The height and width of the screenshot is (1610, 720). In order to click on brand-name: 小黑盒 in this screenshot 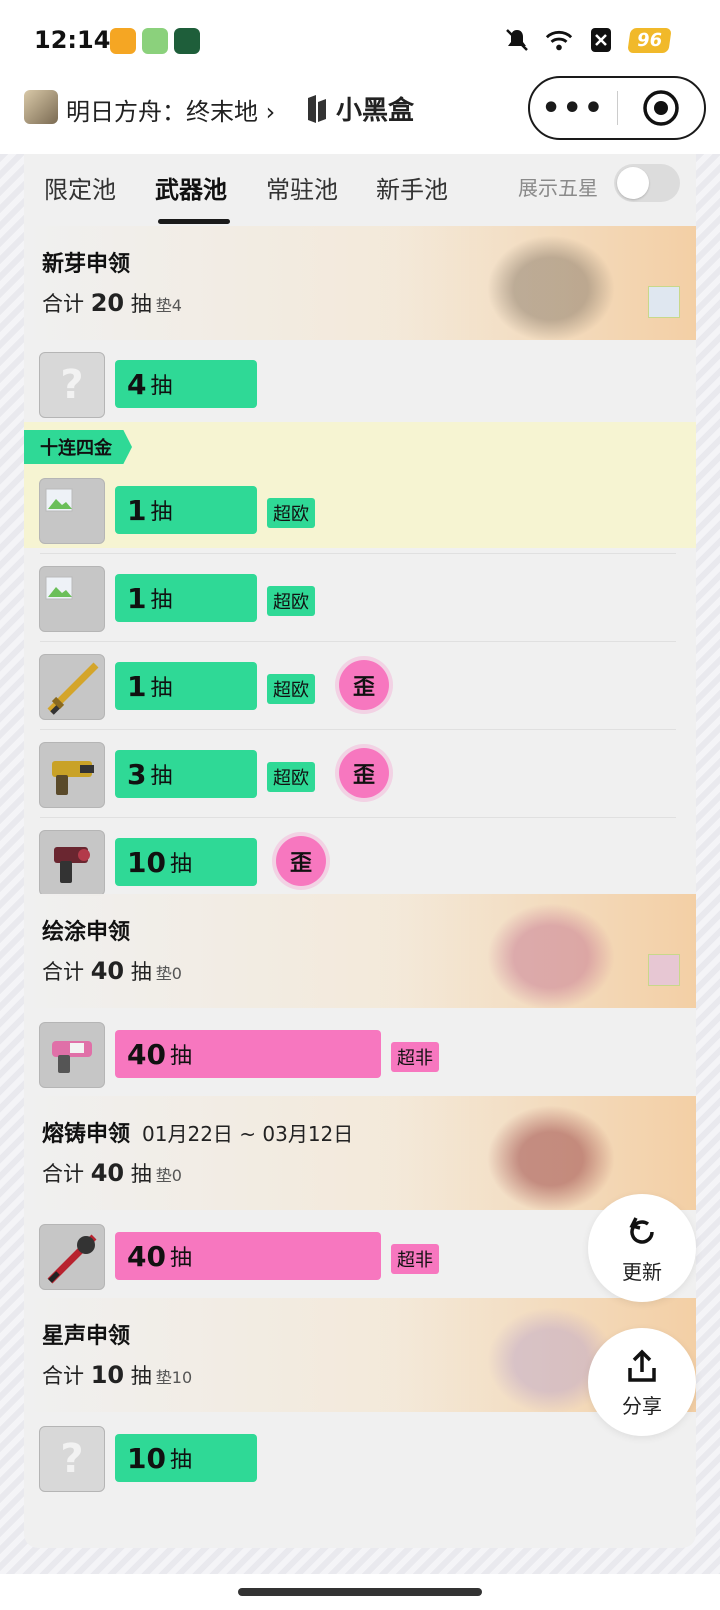, I will do `click(375, 111)`.